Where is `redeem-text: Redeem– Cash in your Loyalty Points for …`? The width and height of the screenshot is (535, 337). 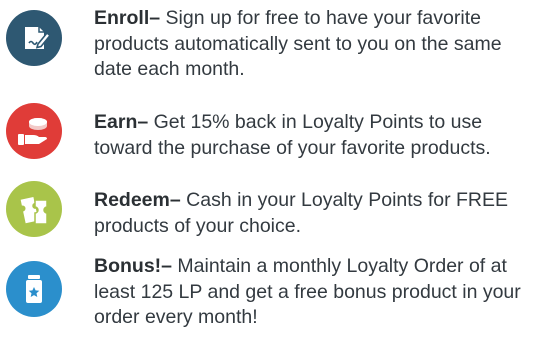
redeem-text: Redeem– Cash in your Loyalty Points for … is located at coordinates (312, 213).